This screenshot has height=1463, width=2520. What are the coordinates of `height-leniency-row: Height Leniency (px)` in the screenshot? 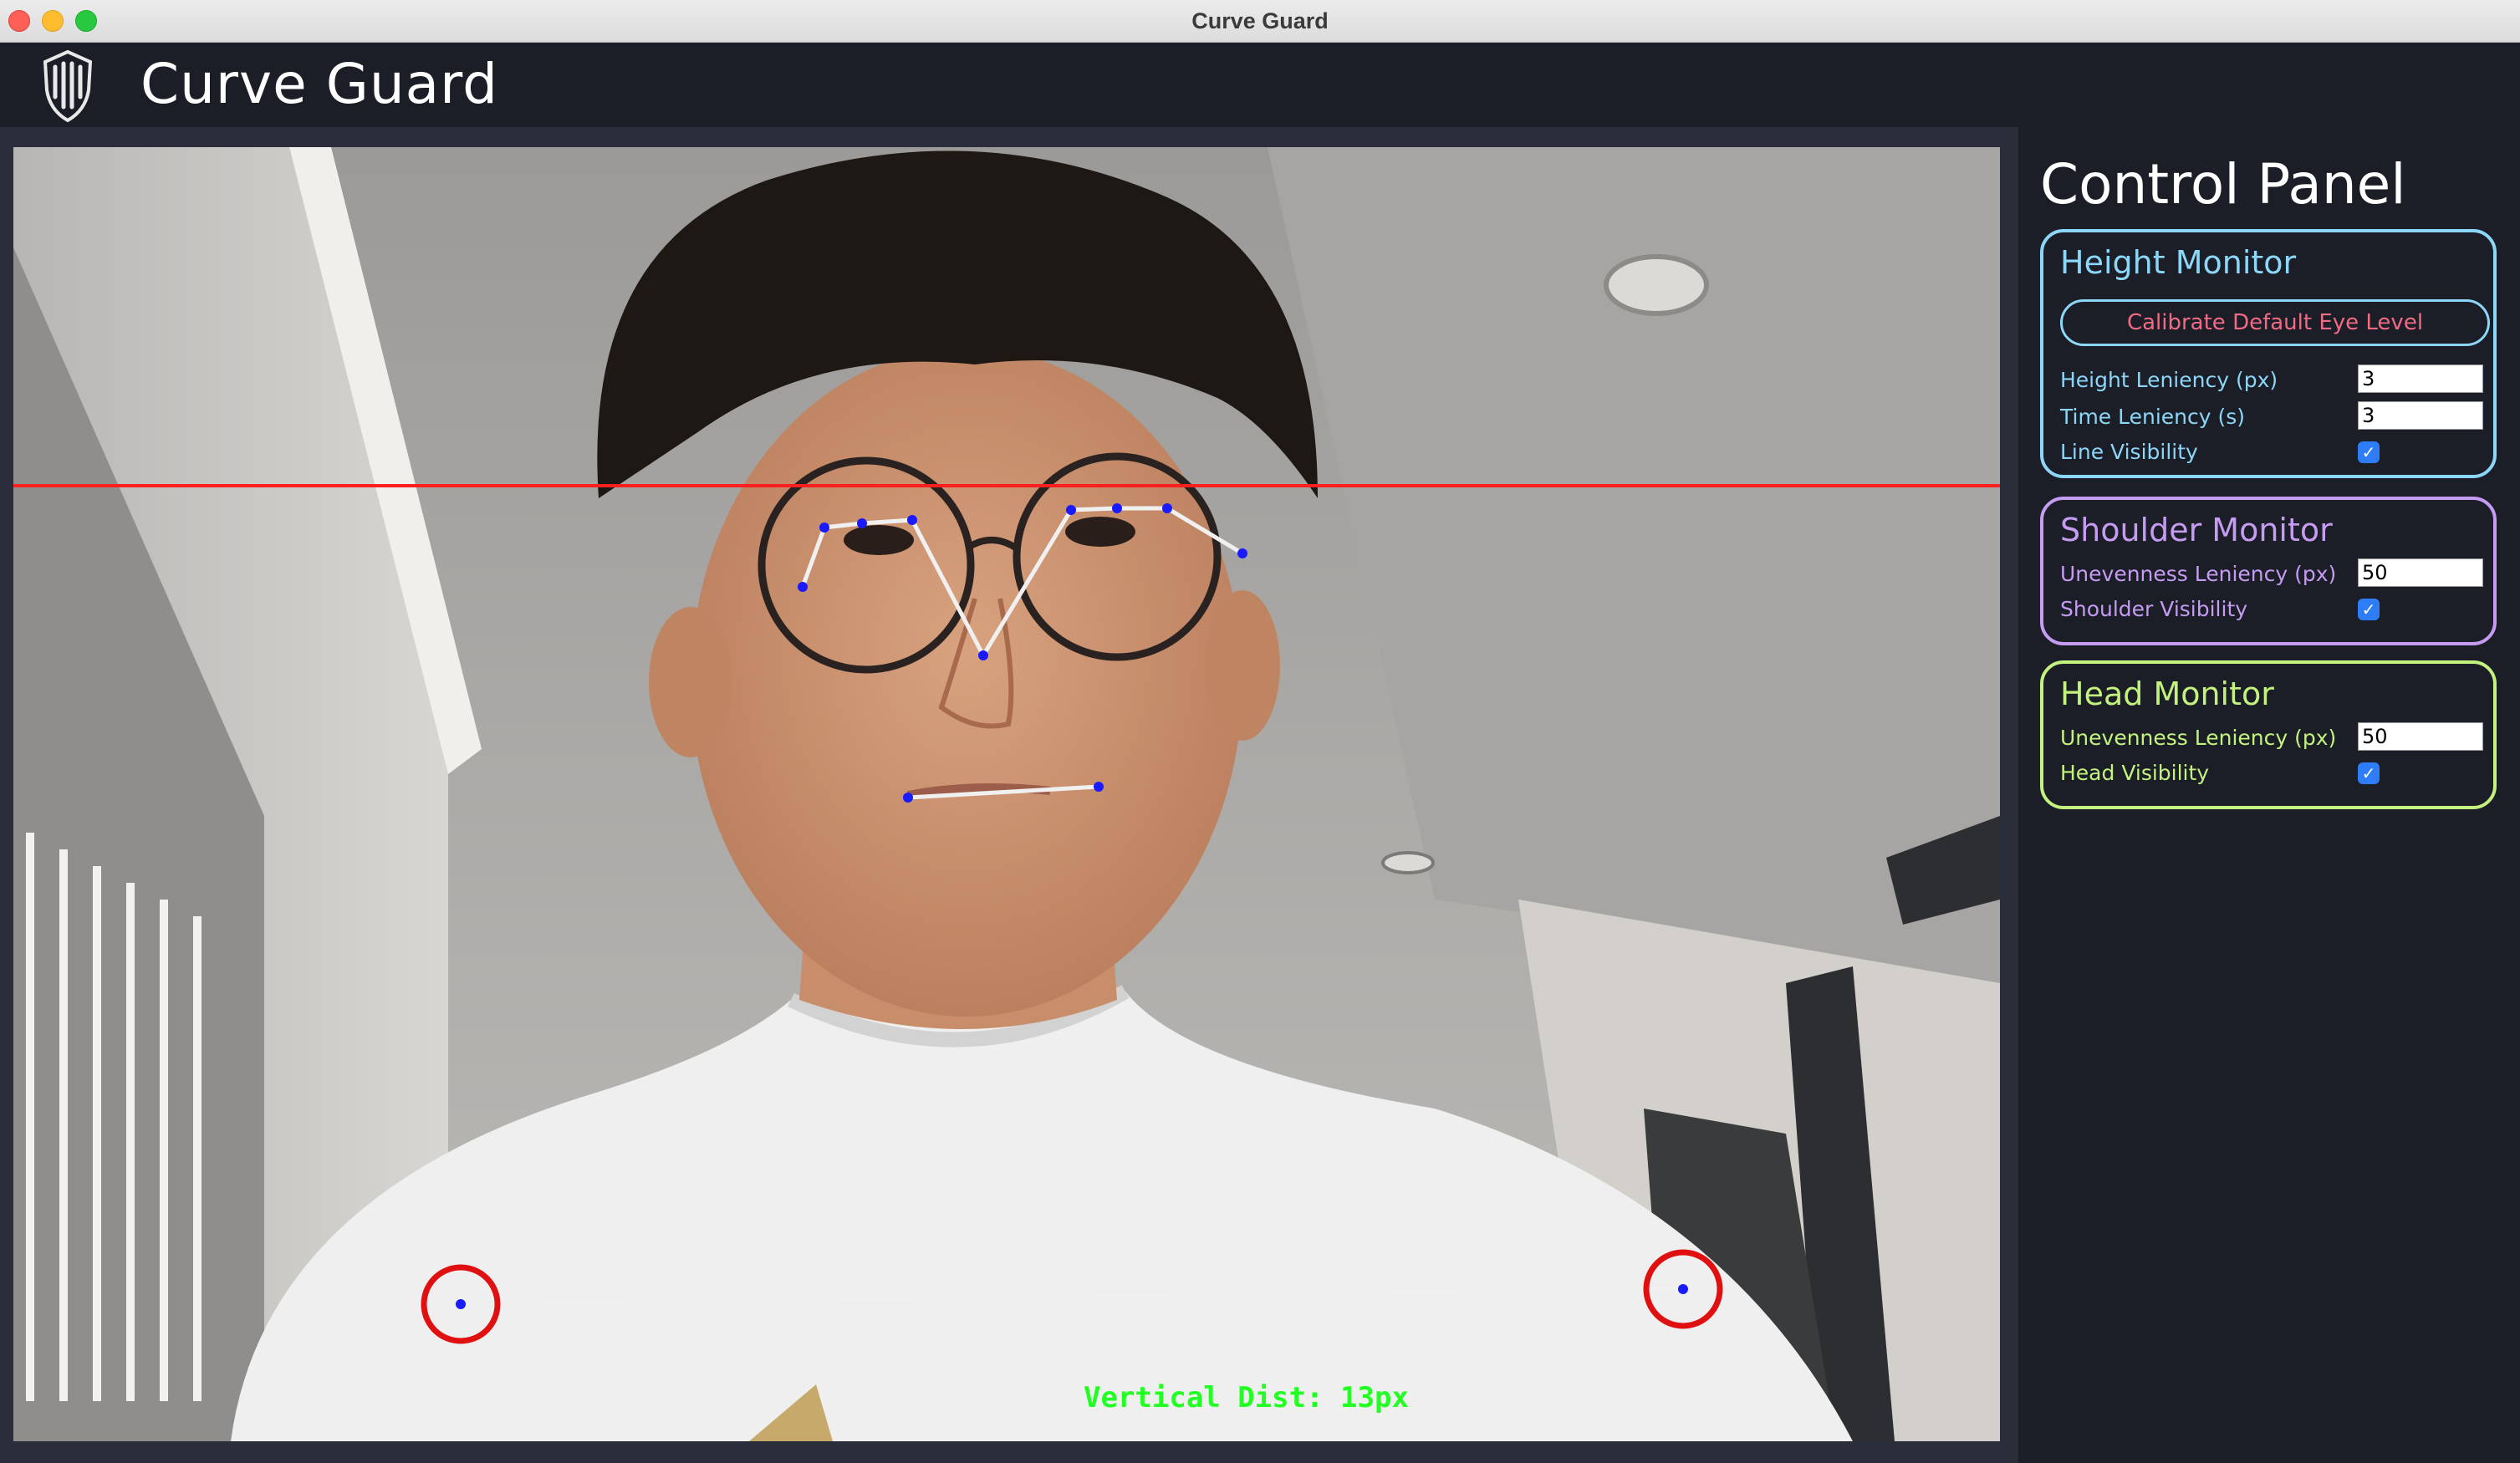 It's located at (2271, 379).